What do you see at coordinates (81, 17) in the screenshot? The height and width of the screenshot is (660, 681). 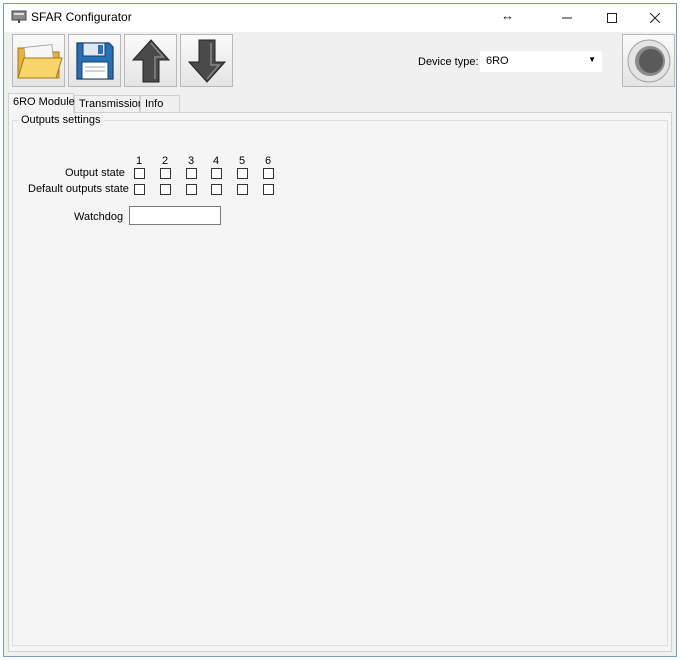 I see `window-title: SFAR Configurator` at bounding box center [81, 17].